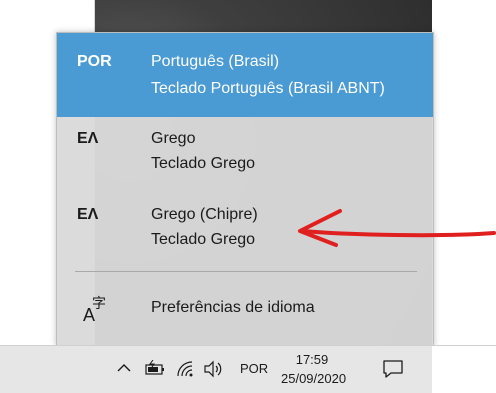 This screenshot has width=496, height=393. I want to click on language-code: POR, so click(94, 61).